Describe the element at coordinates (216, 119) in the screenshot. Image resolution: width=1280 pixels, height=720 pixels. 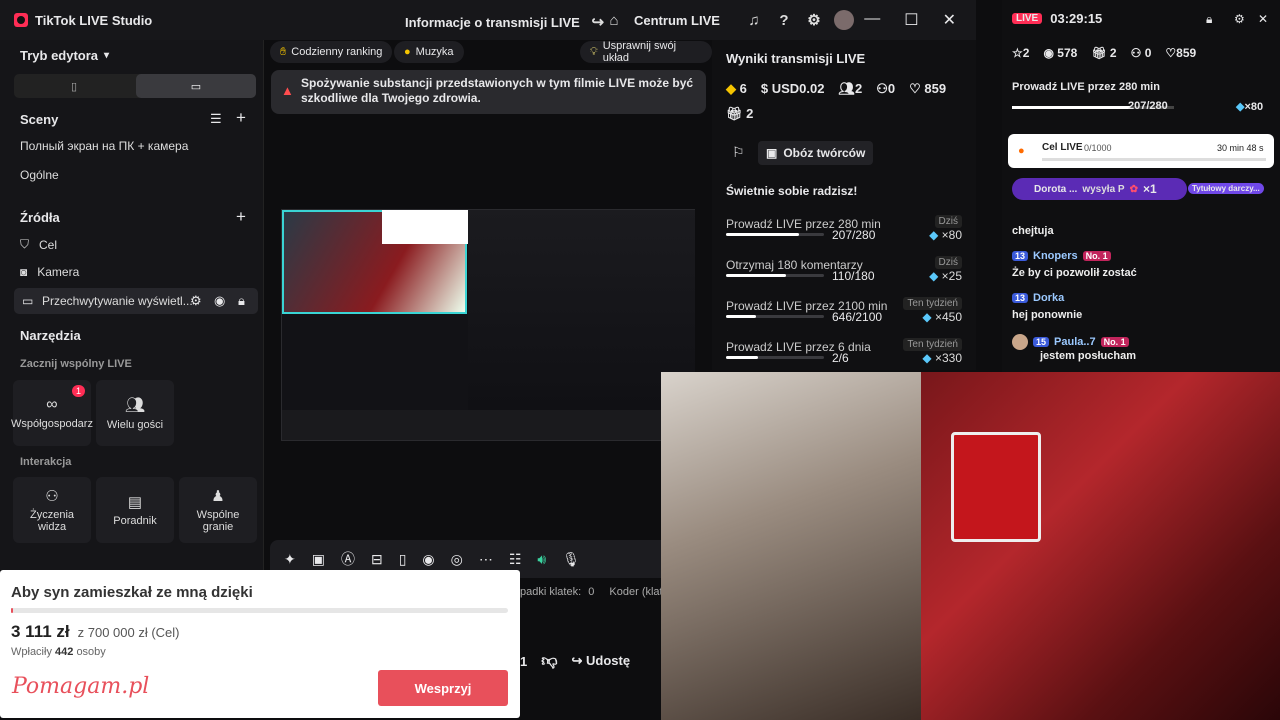
I see `list-icon: ☰` at that location.